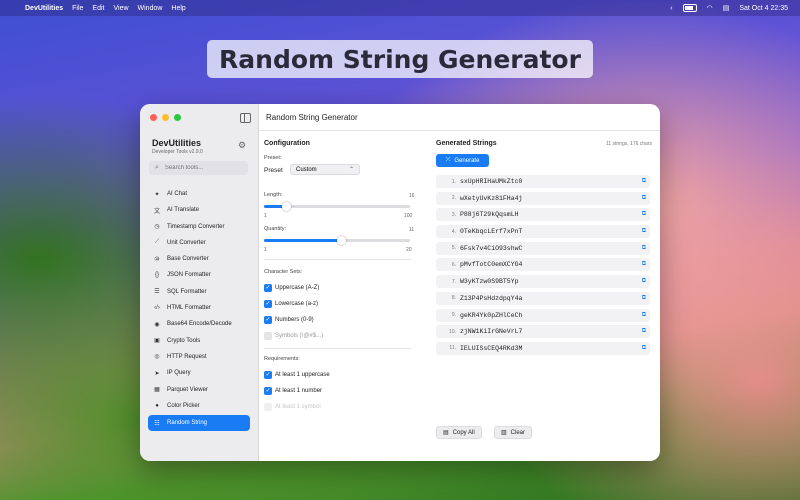 The height and width of the screenshot is (500, 800). I want to click on require-symbol: ✓At least 1 symbol, so click(292, 407).